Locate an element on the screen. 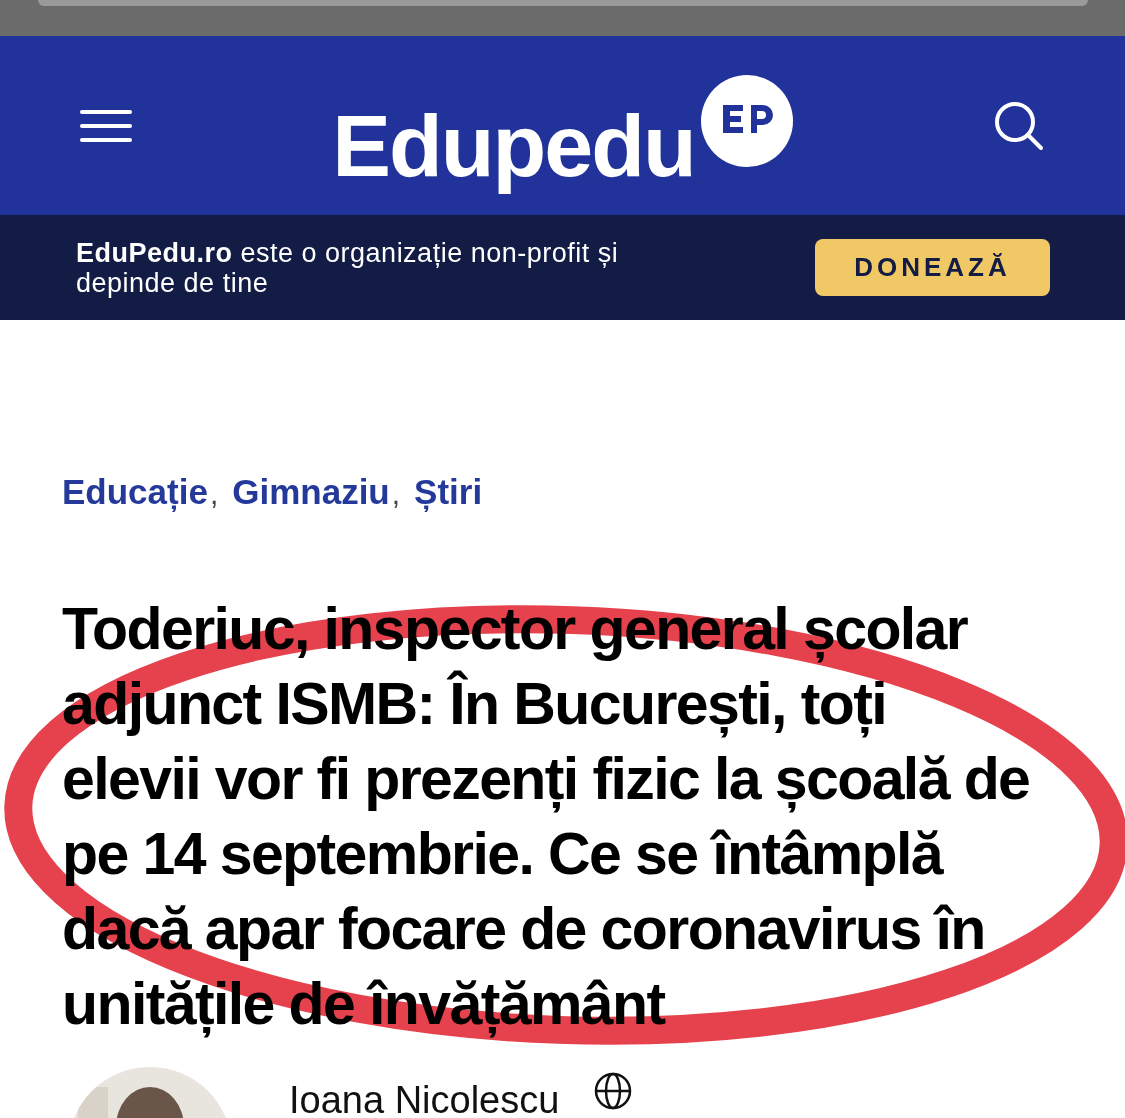 This screenshot has width=1125, height=1118. headline-line: pe 14 septembrie. Ce se întâmplă is located at coordinates (502, 854).